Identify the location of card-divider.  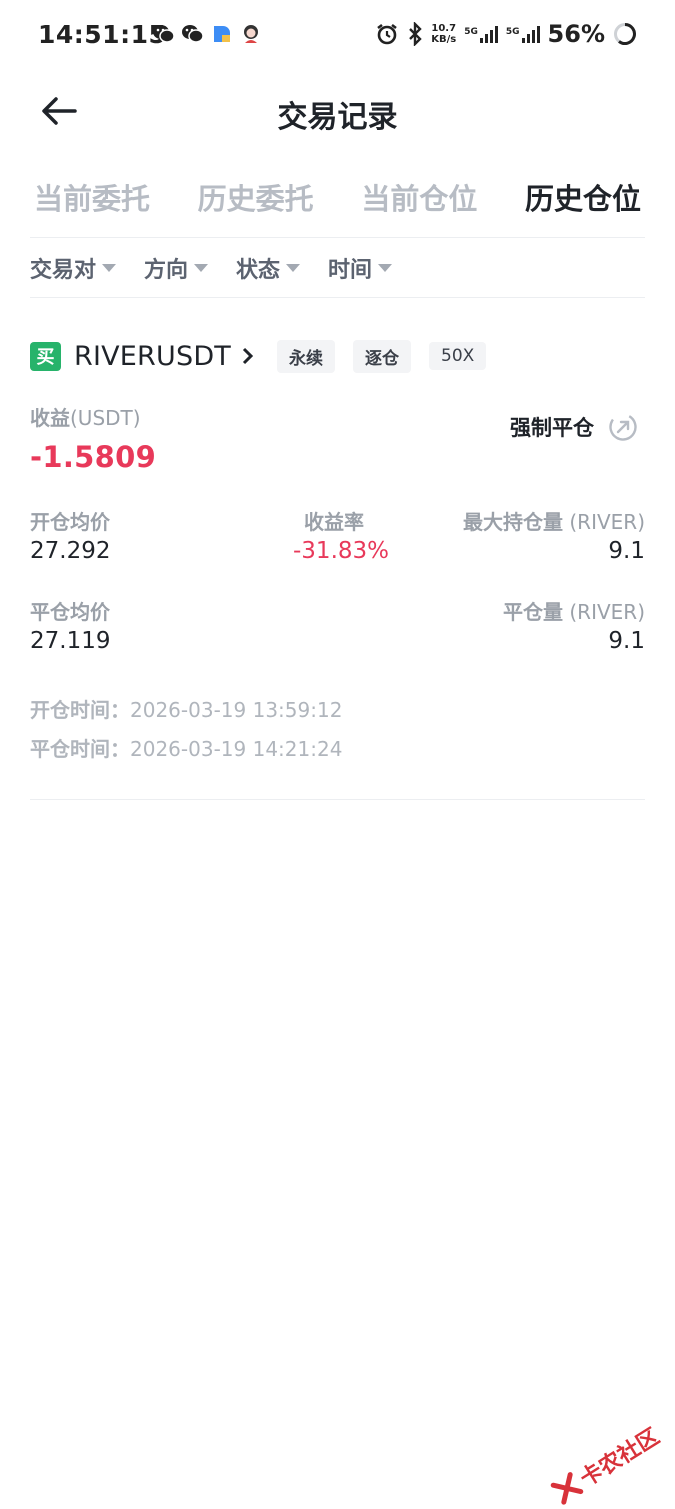
(337, 799).